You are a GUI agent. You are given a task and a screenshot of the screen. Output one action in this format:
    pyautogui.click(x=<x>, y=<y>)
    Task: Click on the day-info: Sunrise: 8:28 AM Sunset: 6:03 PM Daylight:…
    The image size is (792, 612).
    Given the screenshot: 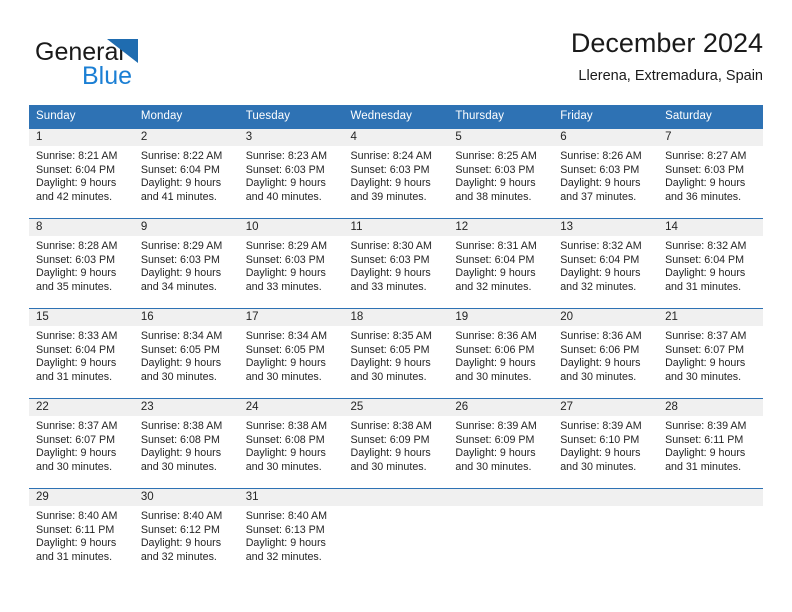 What is the action you would take?
    pyautogui.click(x=81, y=265)
    